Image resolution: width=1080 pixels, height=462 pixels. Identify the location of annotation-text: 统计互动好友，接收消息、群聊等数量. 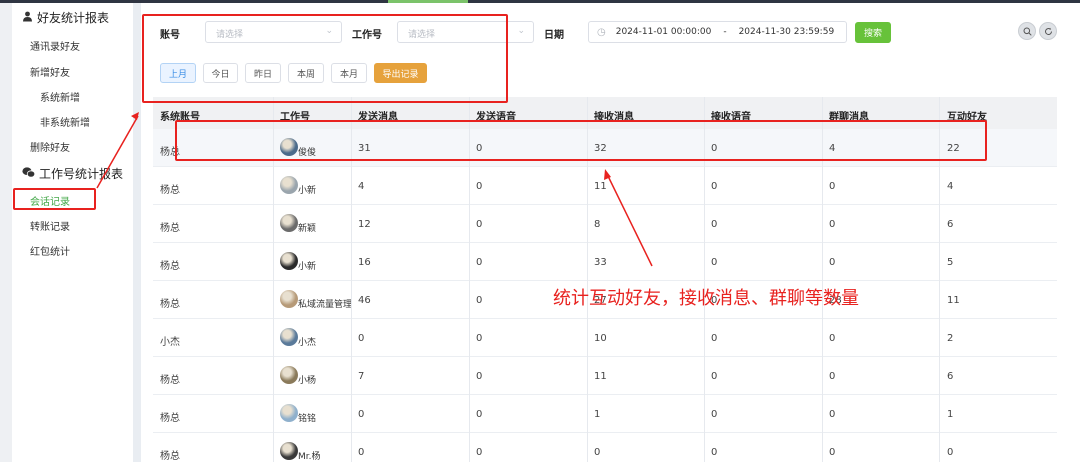
(706, 298).